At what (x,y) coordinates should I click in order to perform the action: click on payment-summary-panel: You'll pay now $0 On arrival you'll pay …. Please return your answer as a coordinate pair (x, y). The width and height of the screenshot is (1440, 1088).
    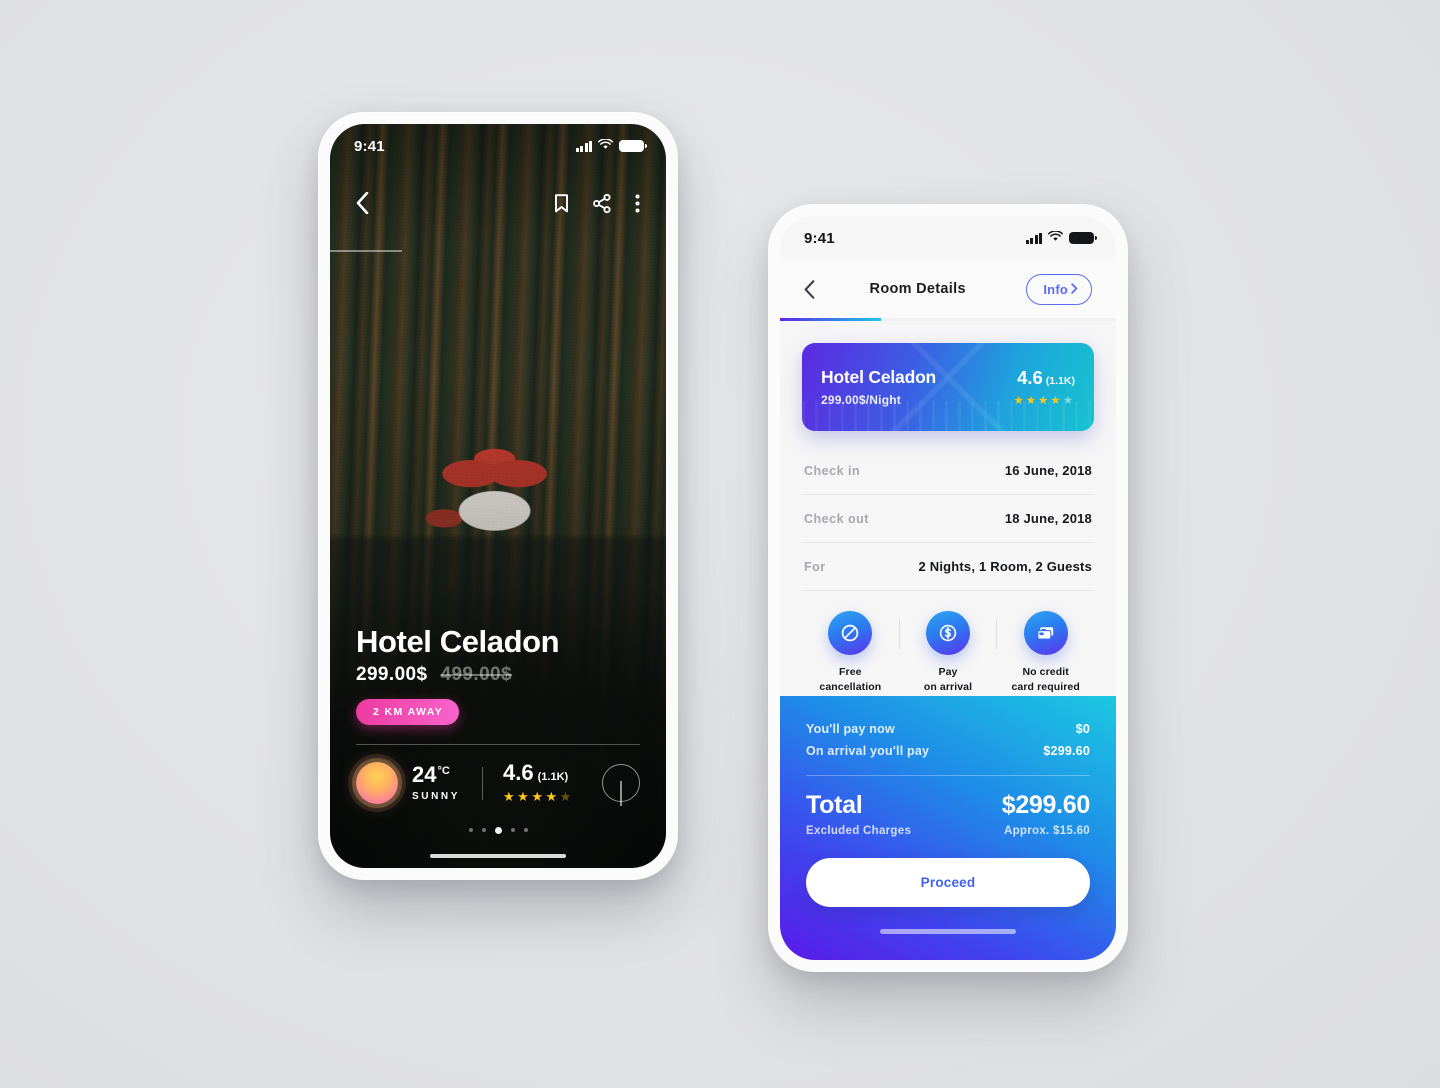
    Looking at the image, I should click on (948, 828).